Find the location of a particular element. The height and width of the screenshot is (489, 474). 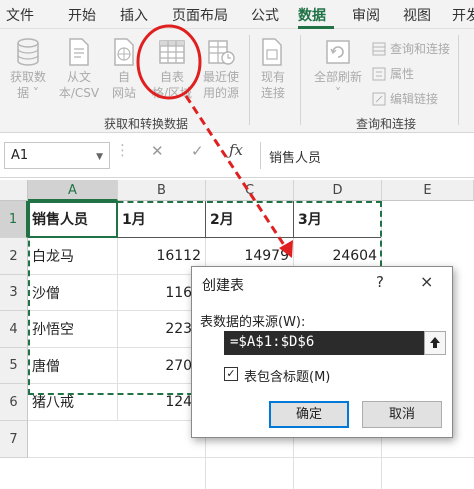

existing-connections-label-1: 现有 is located at coordinates (272, 77).